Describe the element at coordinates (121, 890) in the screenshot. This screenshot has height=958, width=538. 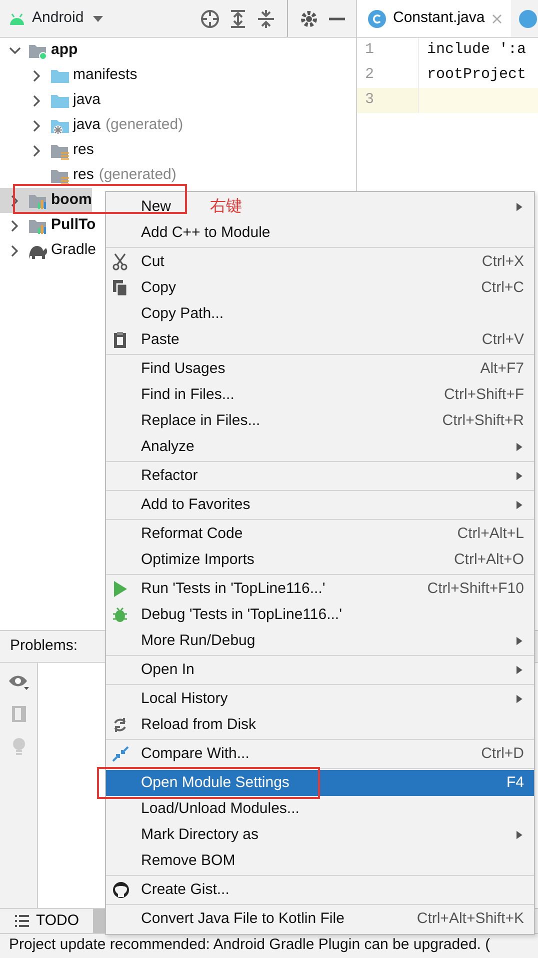
I see `github-icon` at that location.